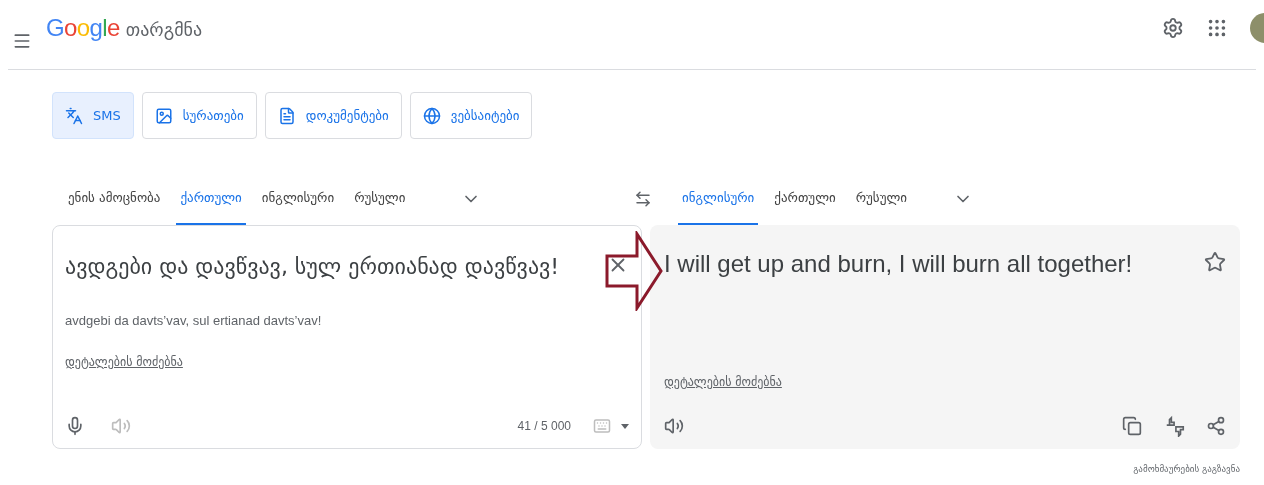 The width and height of the screenshot is (1264, 485). What do you see at coordinates (625, 426) in the screenshot?
I see `dropdown-caret-icon` at bounding box center [625, 426].